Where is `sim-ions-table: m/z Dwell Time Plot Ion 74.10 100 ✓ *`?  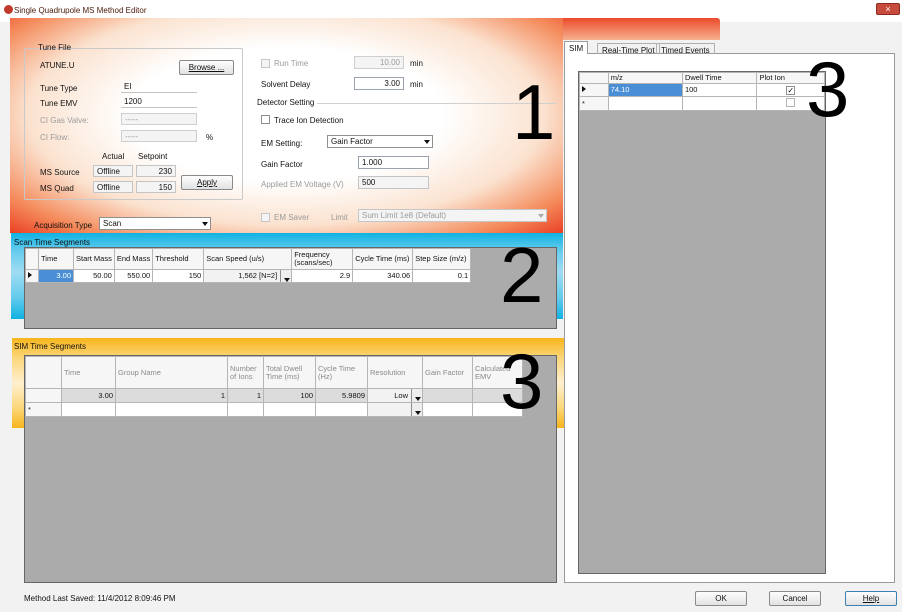 sim-ions-table: m/z Dwell Time Plot Ion 74.10 100 ✓ * is located at coordinates (702, 91).